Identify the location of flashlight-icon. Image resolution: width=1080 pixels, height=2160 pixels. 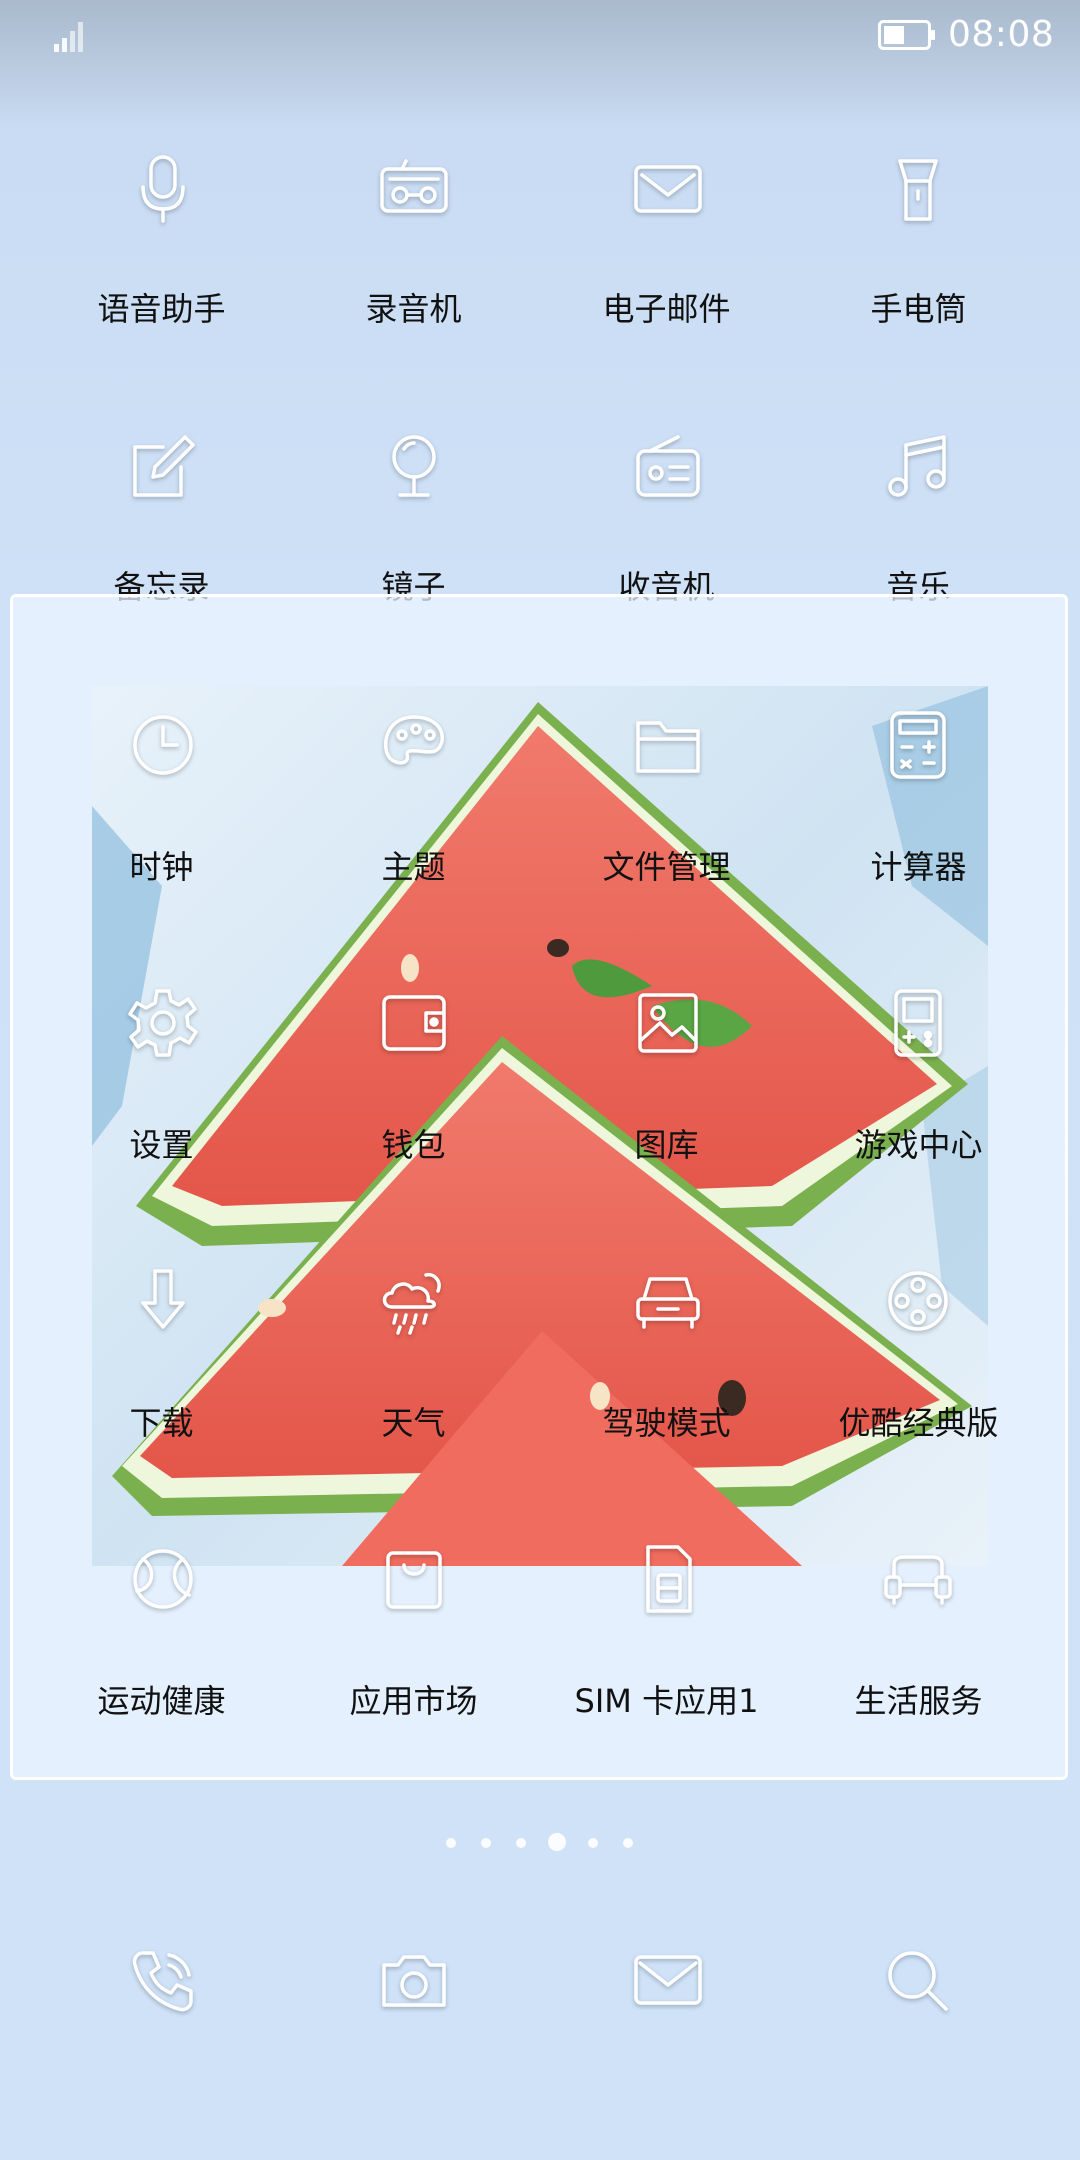
(918, 189).